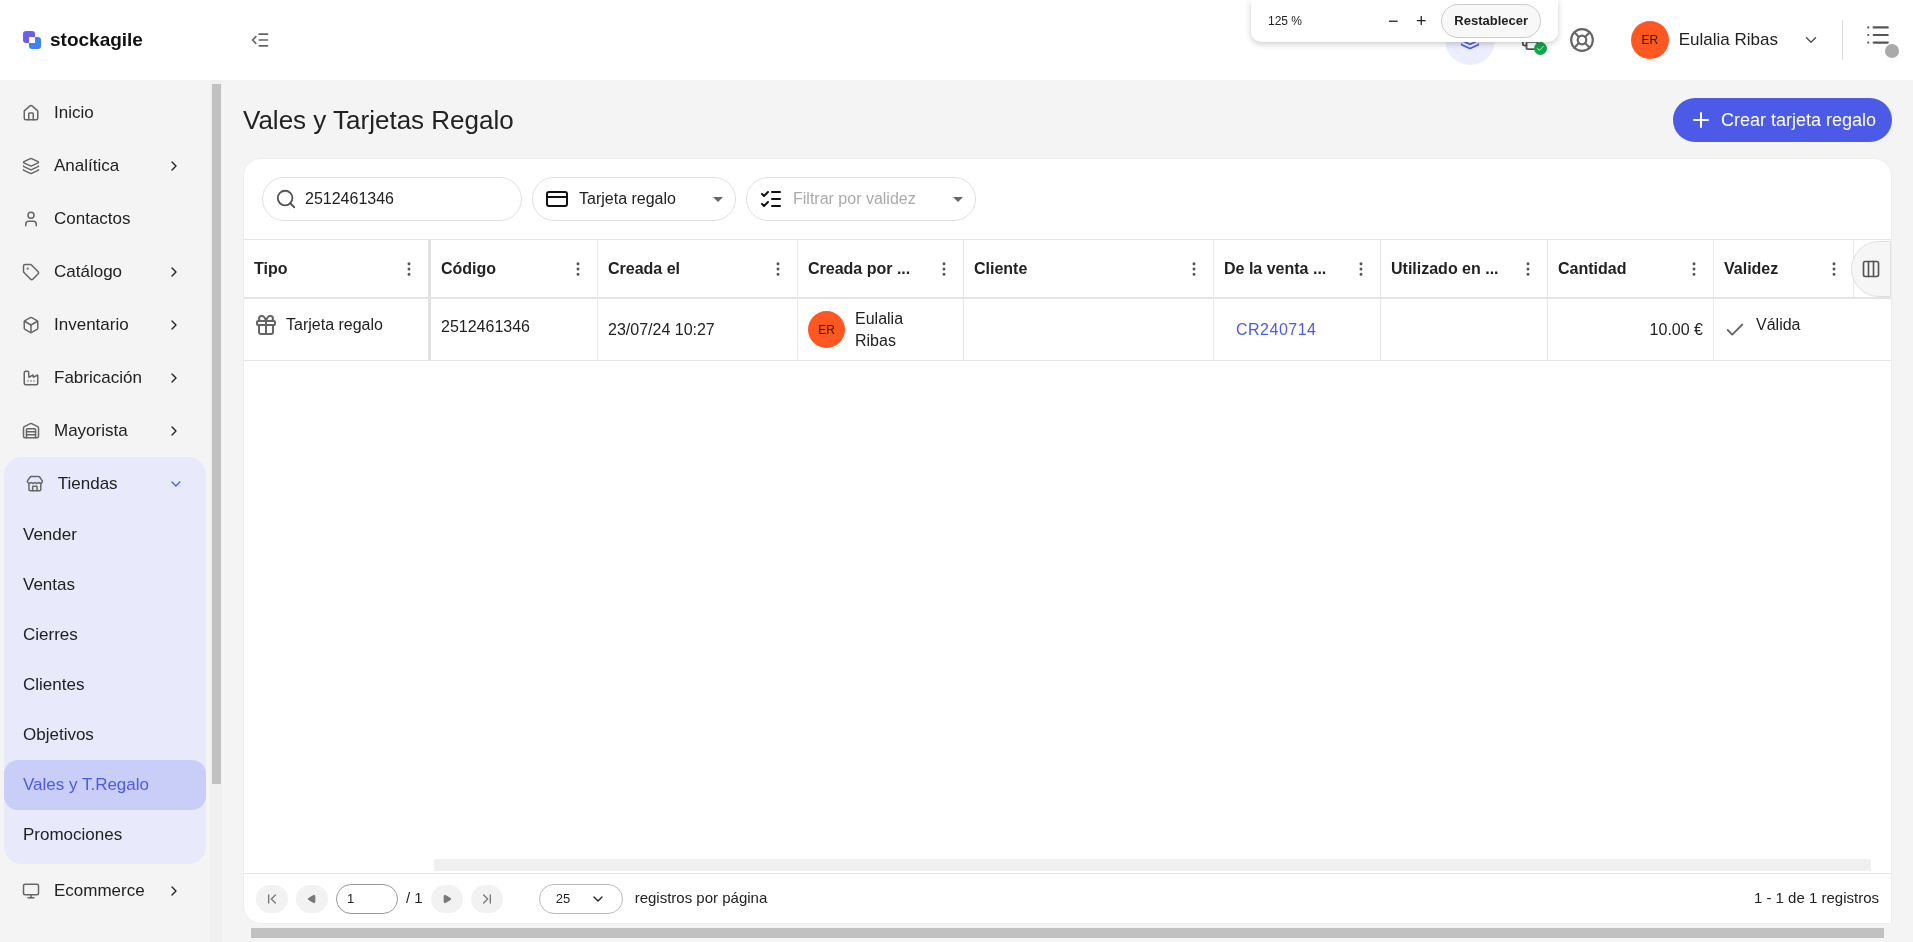 The image size is (1913, 942). What do you see at coordinates (379, 120) in the screenshot?
I see `page-title: Vales y Tarjetas Regalo` at bounding box center [379, 120].